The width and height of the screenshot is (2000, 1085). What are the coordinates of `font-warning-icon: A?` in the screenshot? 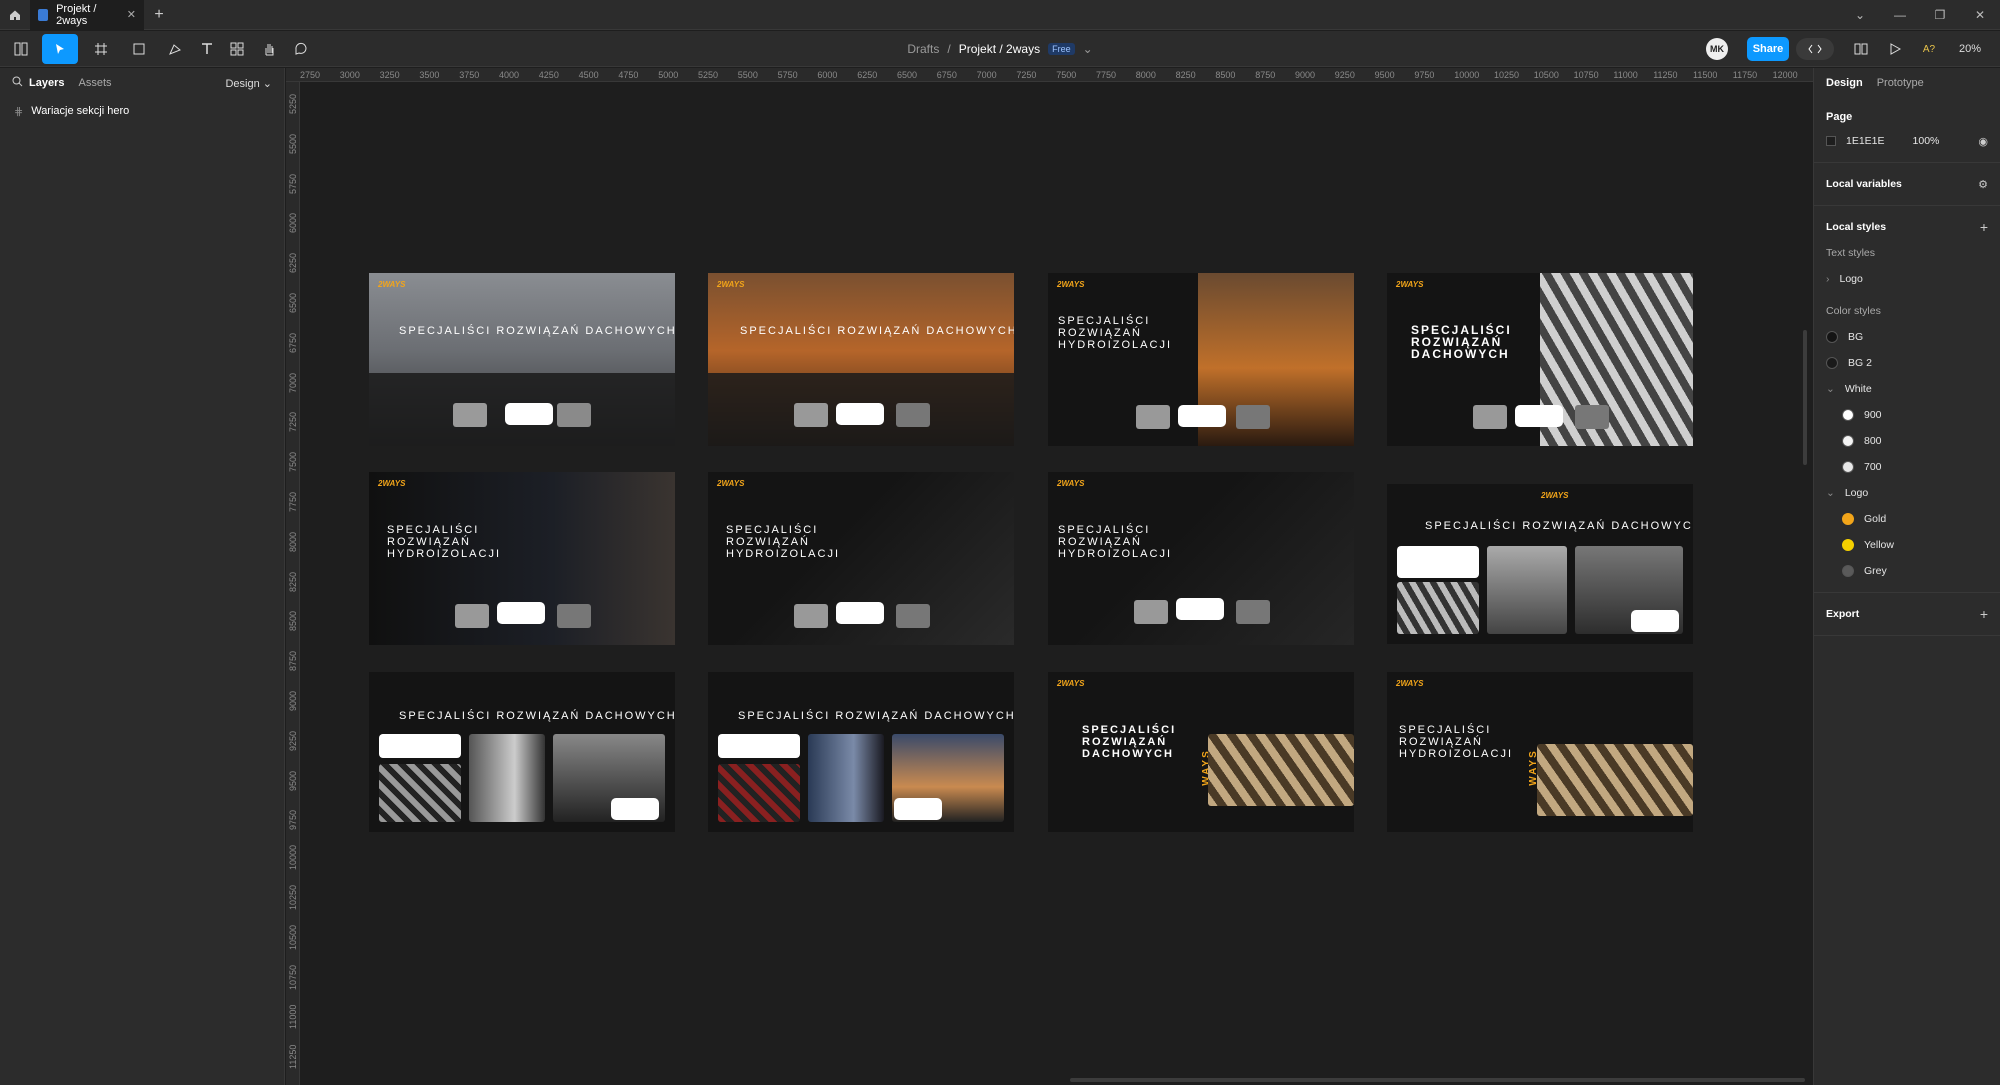 It's located at (1929, 49).